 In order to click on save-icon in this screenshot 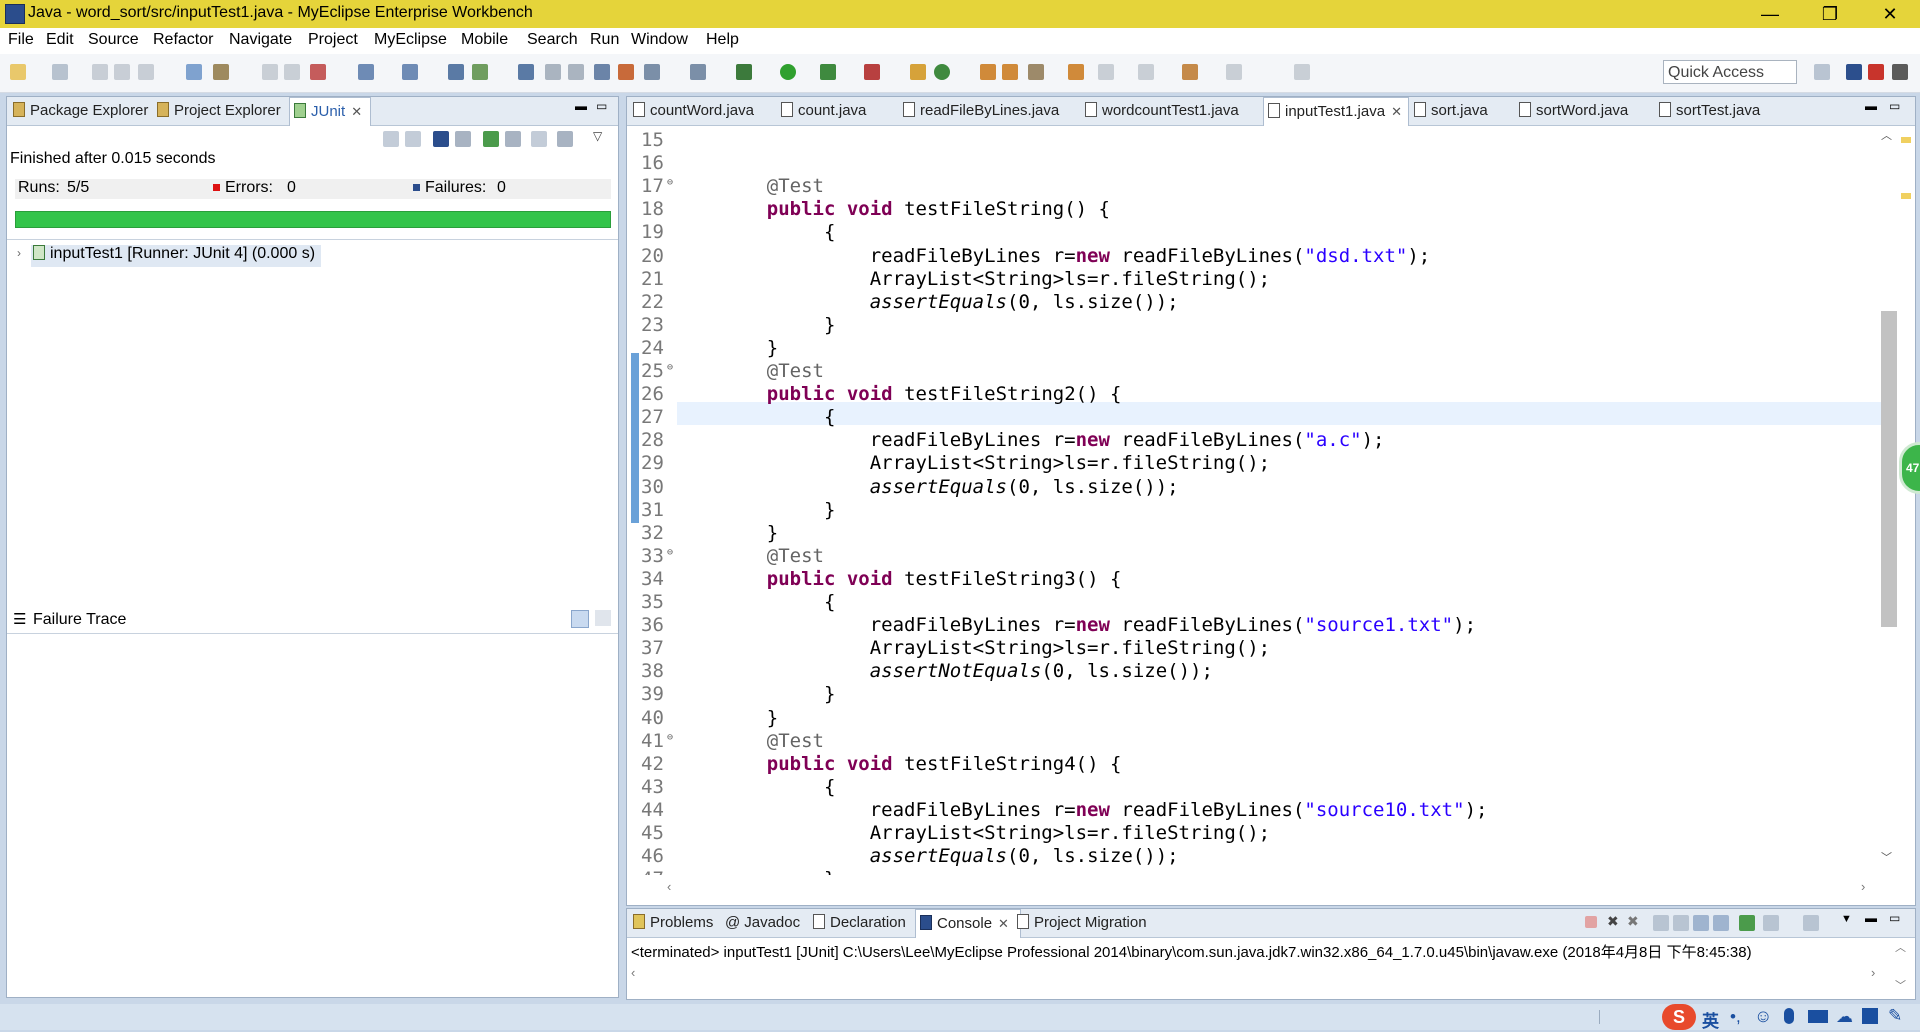, I will do `click(100, 72)`.